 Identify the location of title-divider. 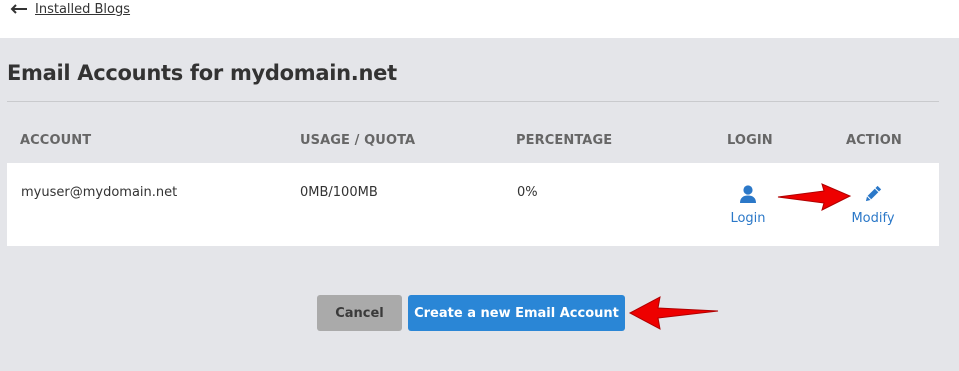
(473, 101).